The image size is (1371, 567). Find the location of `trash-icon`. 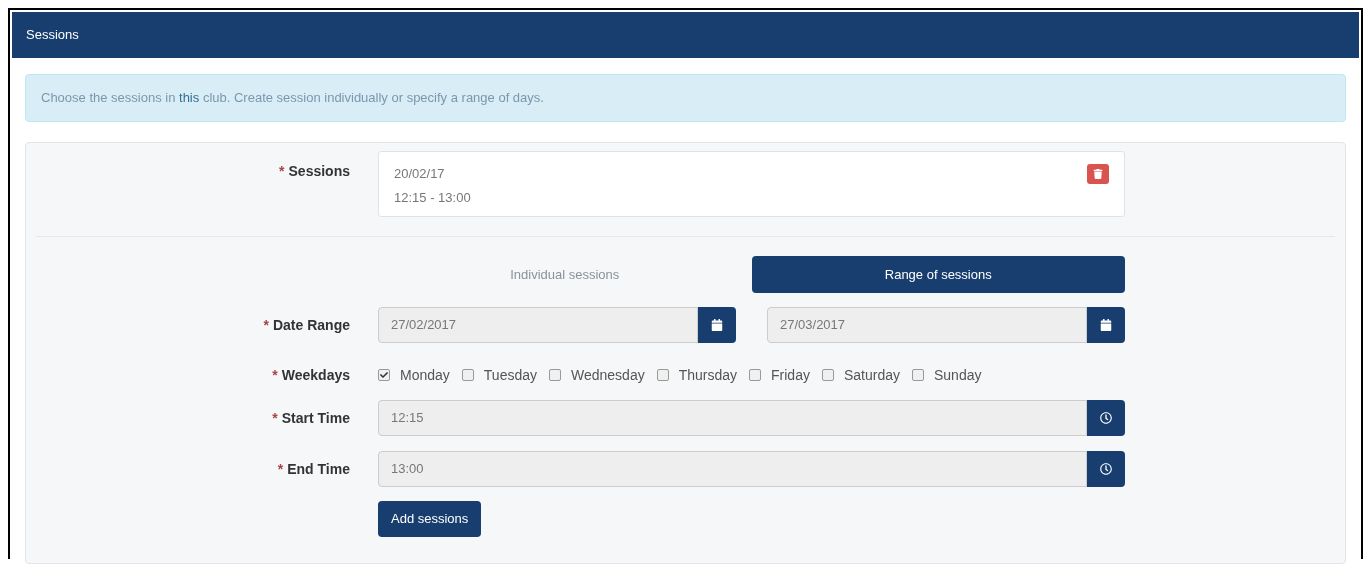

trash-icon is located at coordinates (1098, 174).